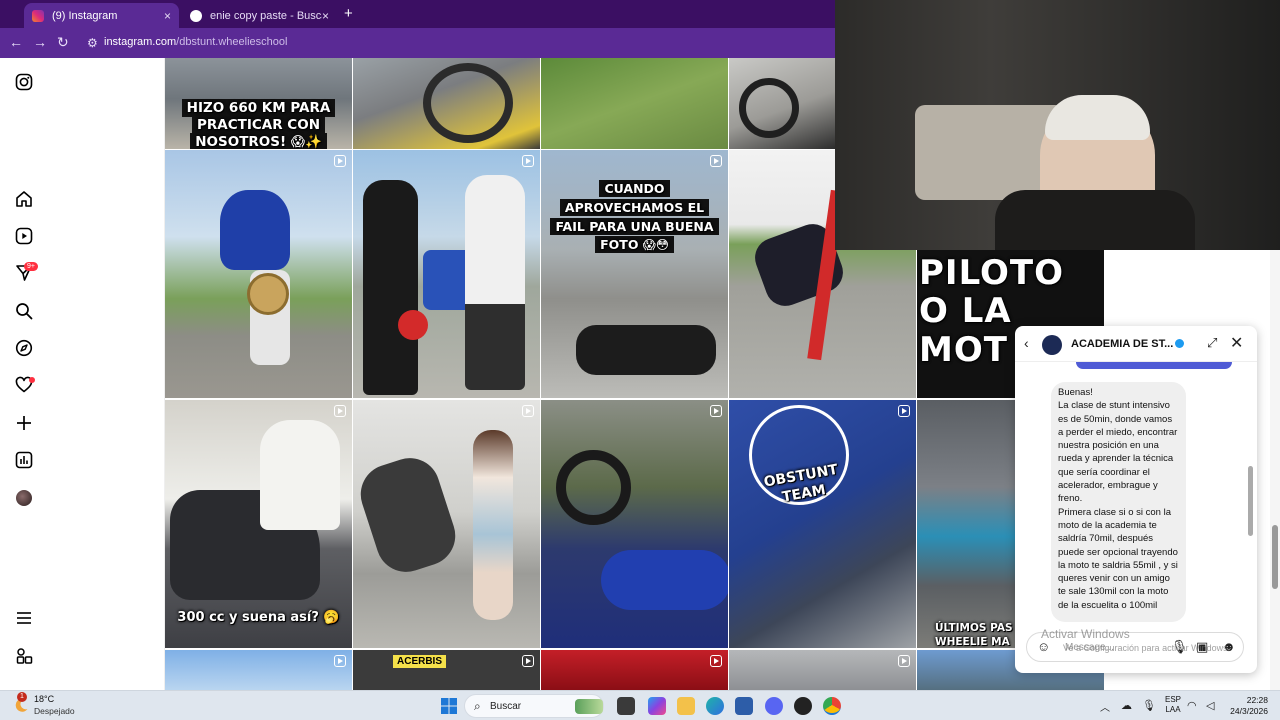 The image size is (1280, 720). Describe the element at coordinates (232, 42) in the screenshot. I see `url-path: /dbstunt.wheelieschool` at that location.